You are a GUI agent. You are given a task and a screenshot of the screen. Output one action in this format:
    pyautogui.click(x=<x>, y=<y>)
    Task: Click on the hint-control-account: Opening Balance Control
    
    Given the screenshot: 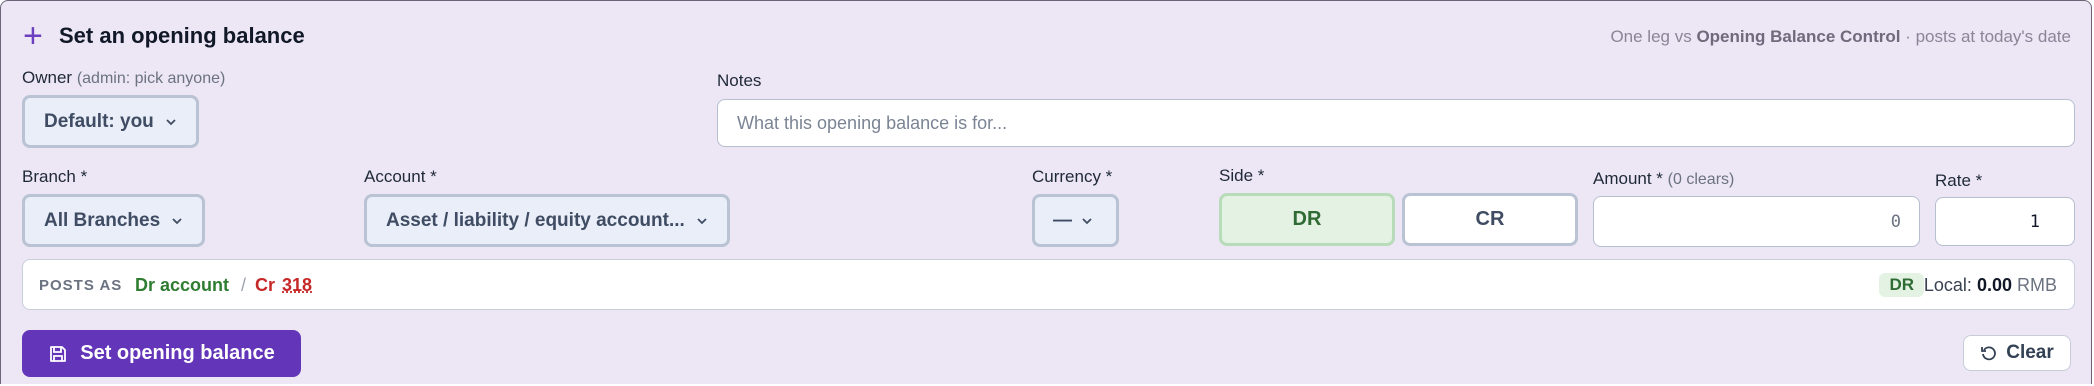 What is the action you would take?
    pyautogui.click(x=1798, y=36)
    